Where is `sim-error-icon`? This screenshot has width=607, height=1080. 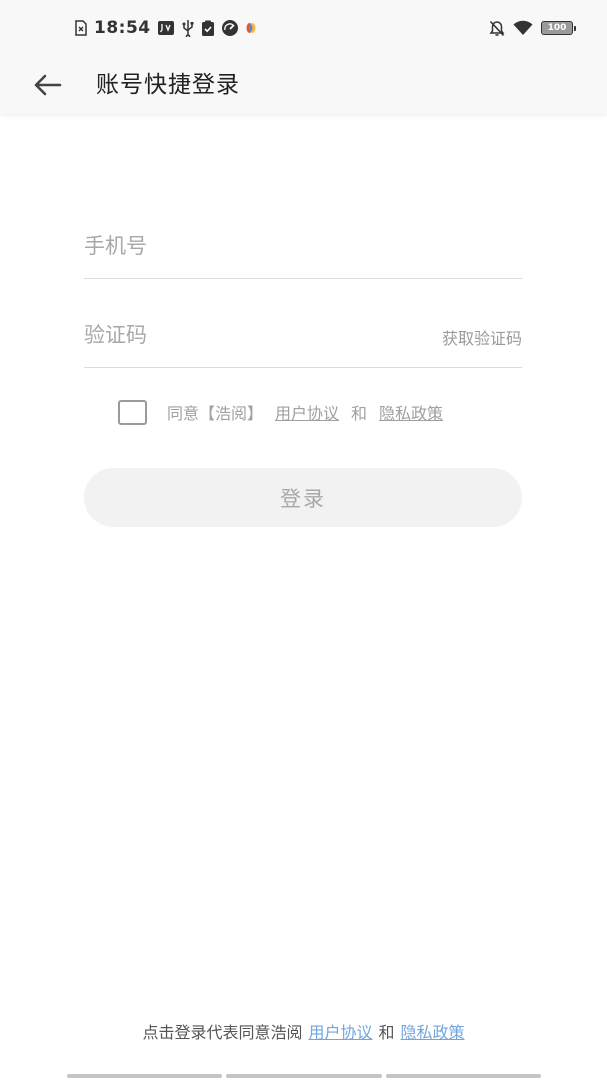 sim-error-icon is located at coordinates (81, 28).